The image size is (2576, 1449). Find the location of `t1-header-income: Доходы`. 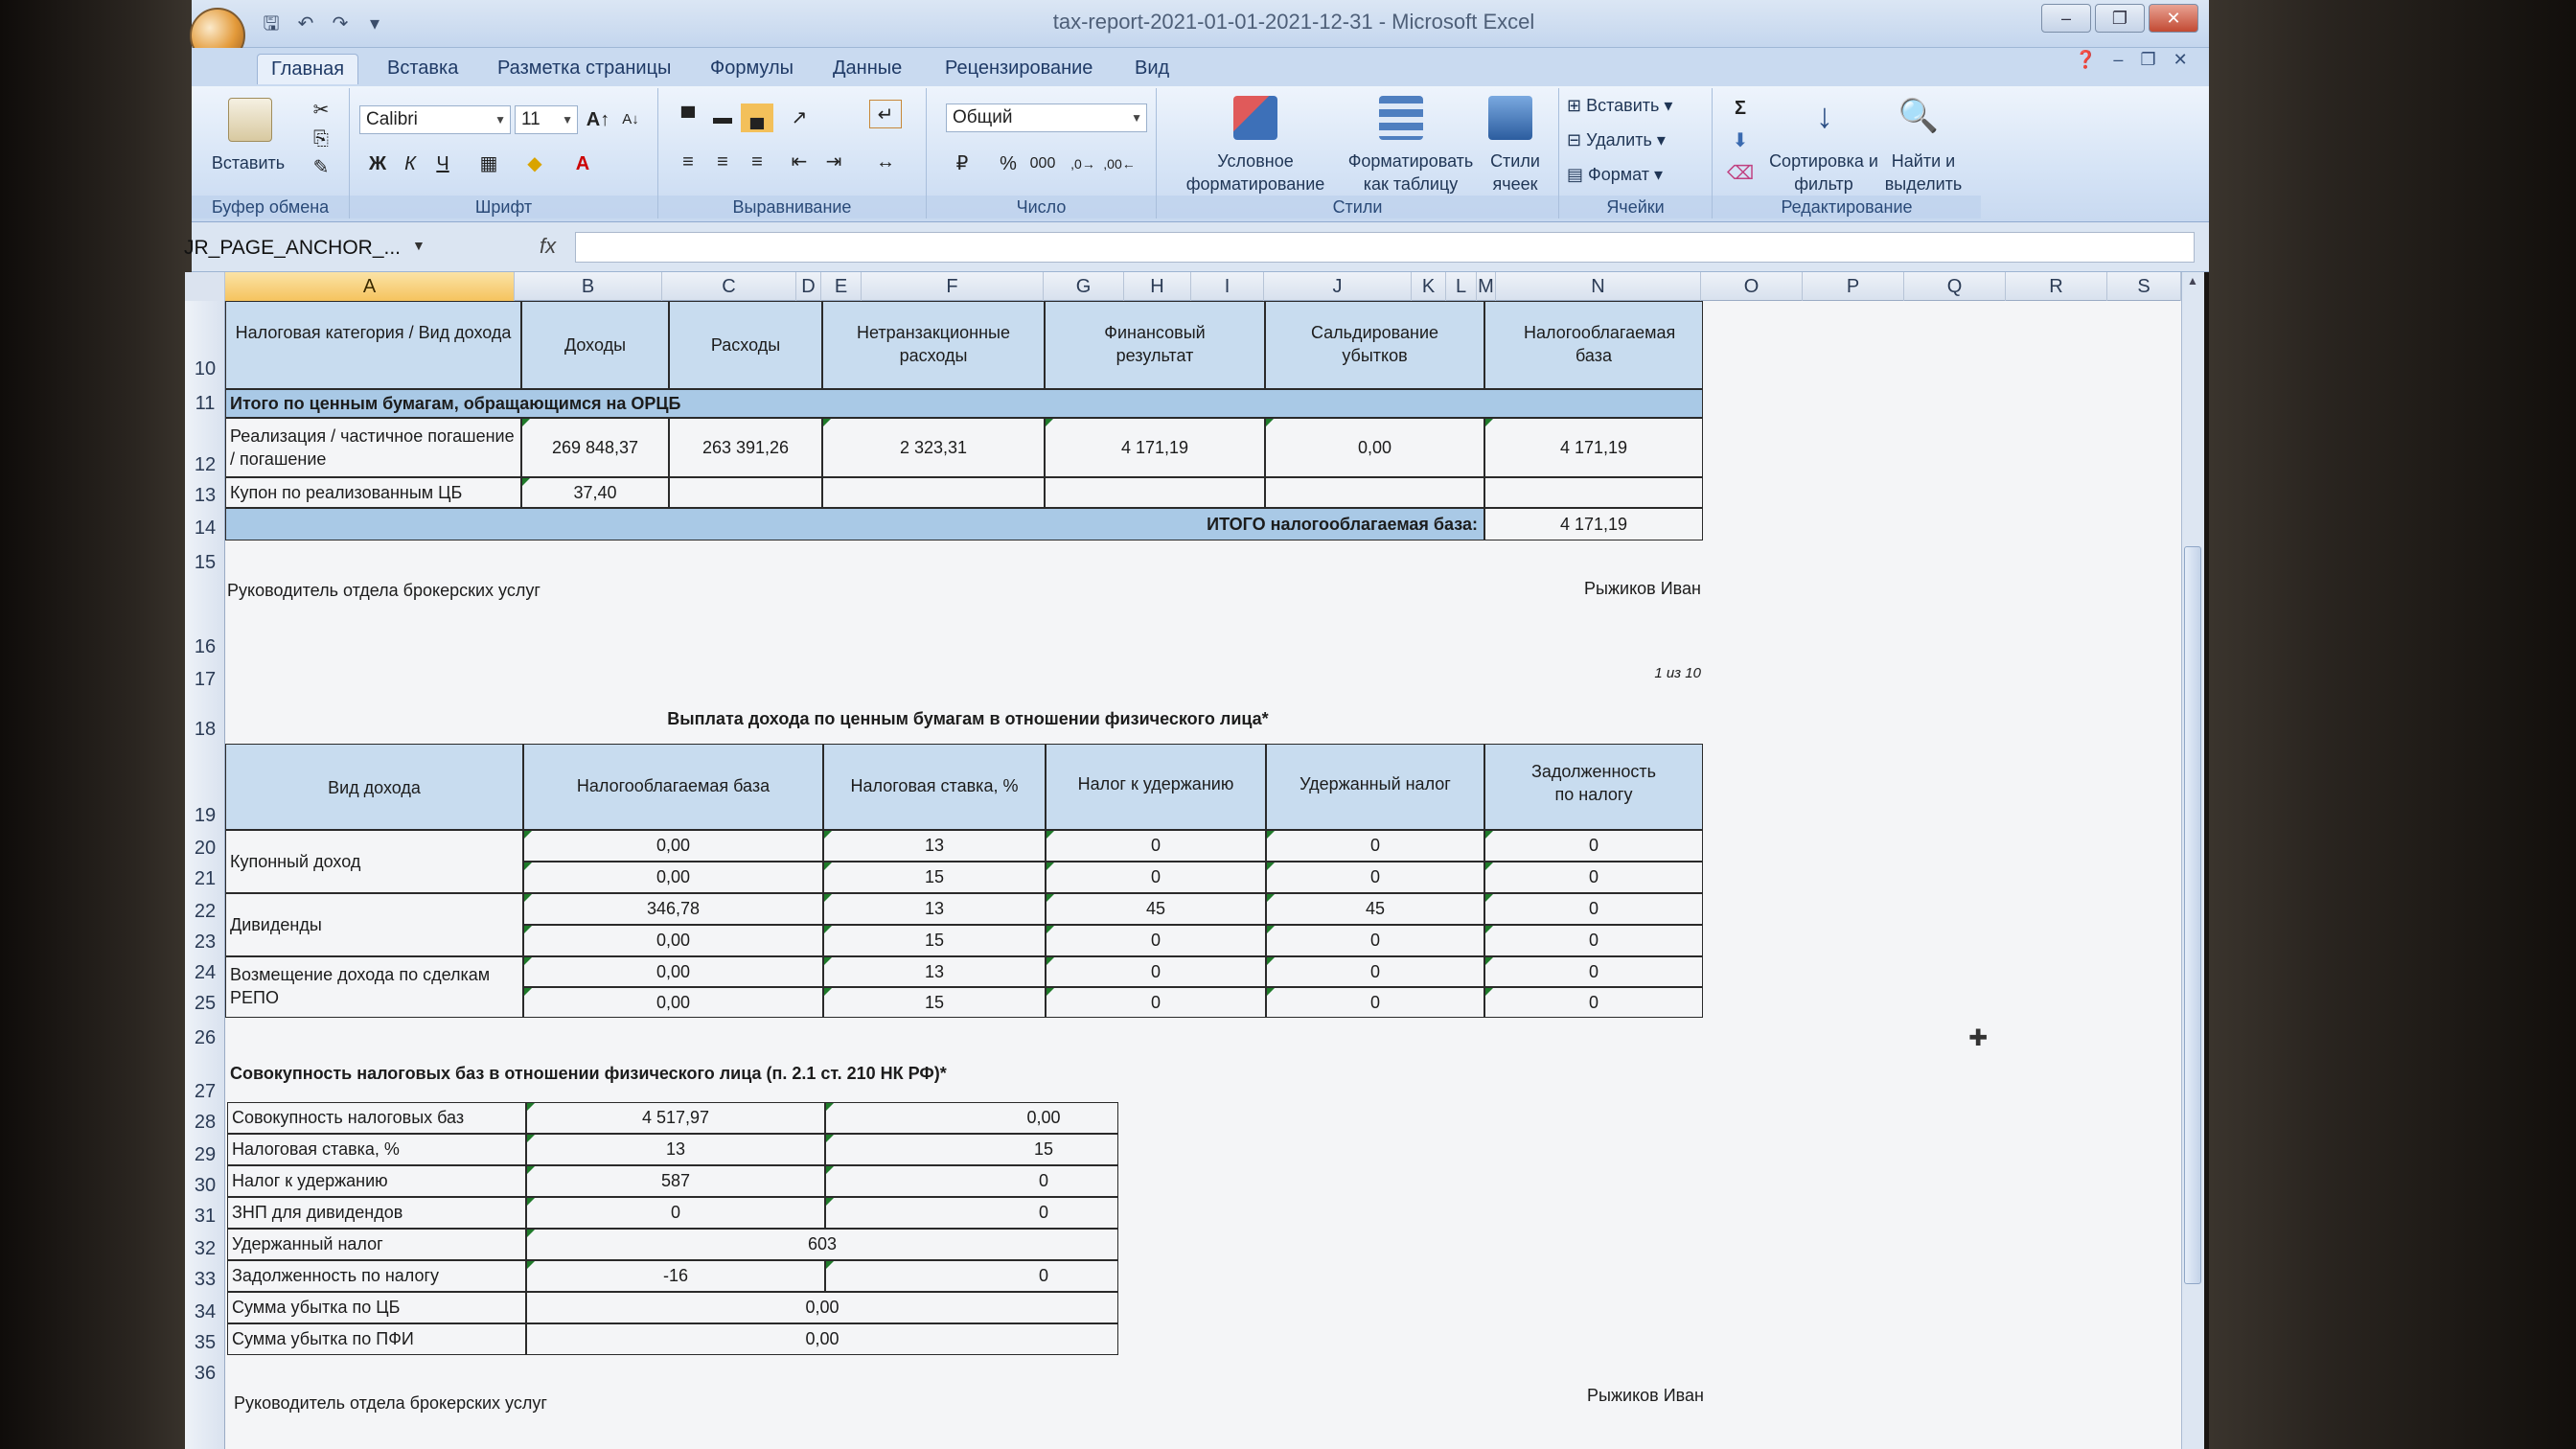

t1-header-income: Доходы is located at coordinates (595, 345).